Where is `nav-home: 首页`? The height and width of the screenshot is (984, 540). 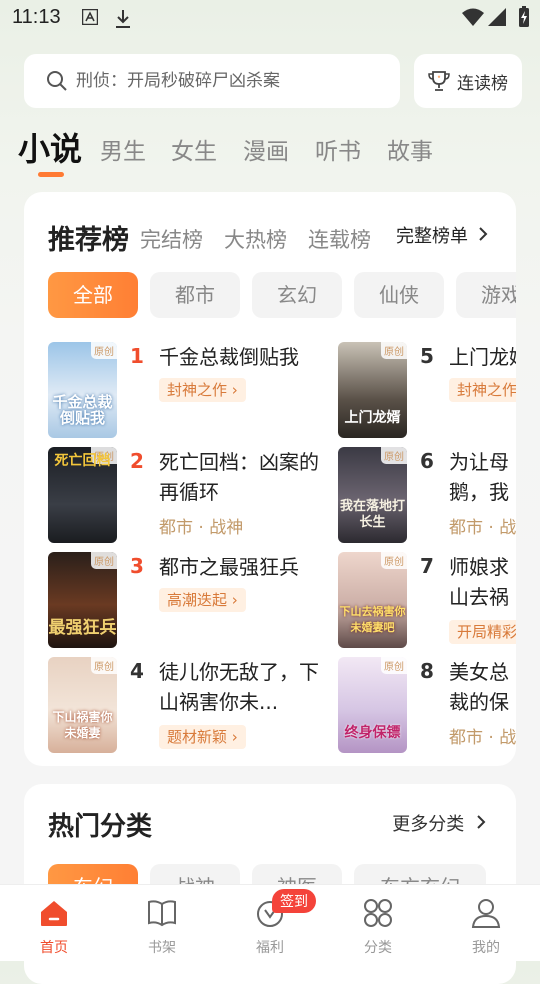
nav-home: 首页 is located at coordinates (54, 923).